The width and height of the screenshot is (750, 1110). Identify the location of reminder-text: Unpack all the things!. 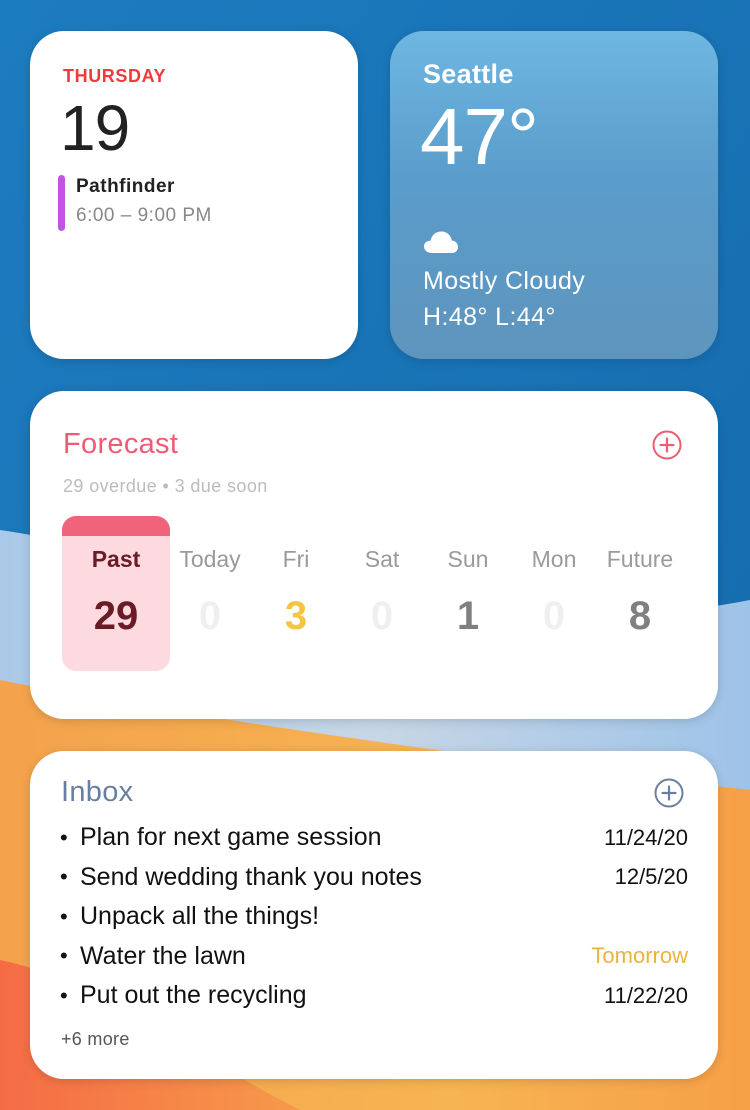
(200, 916).